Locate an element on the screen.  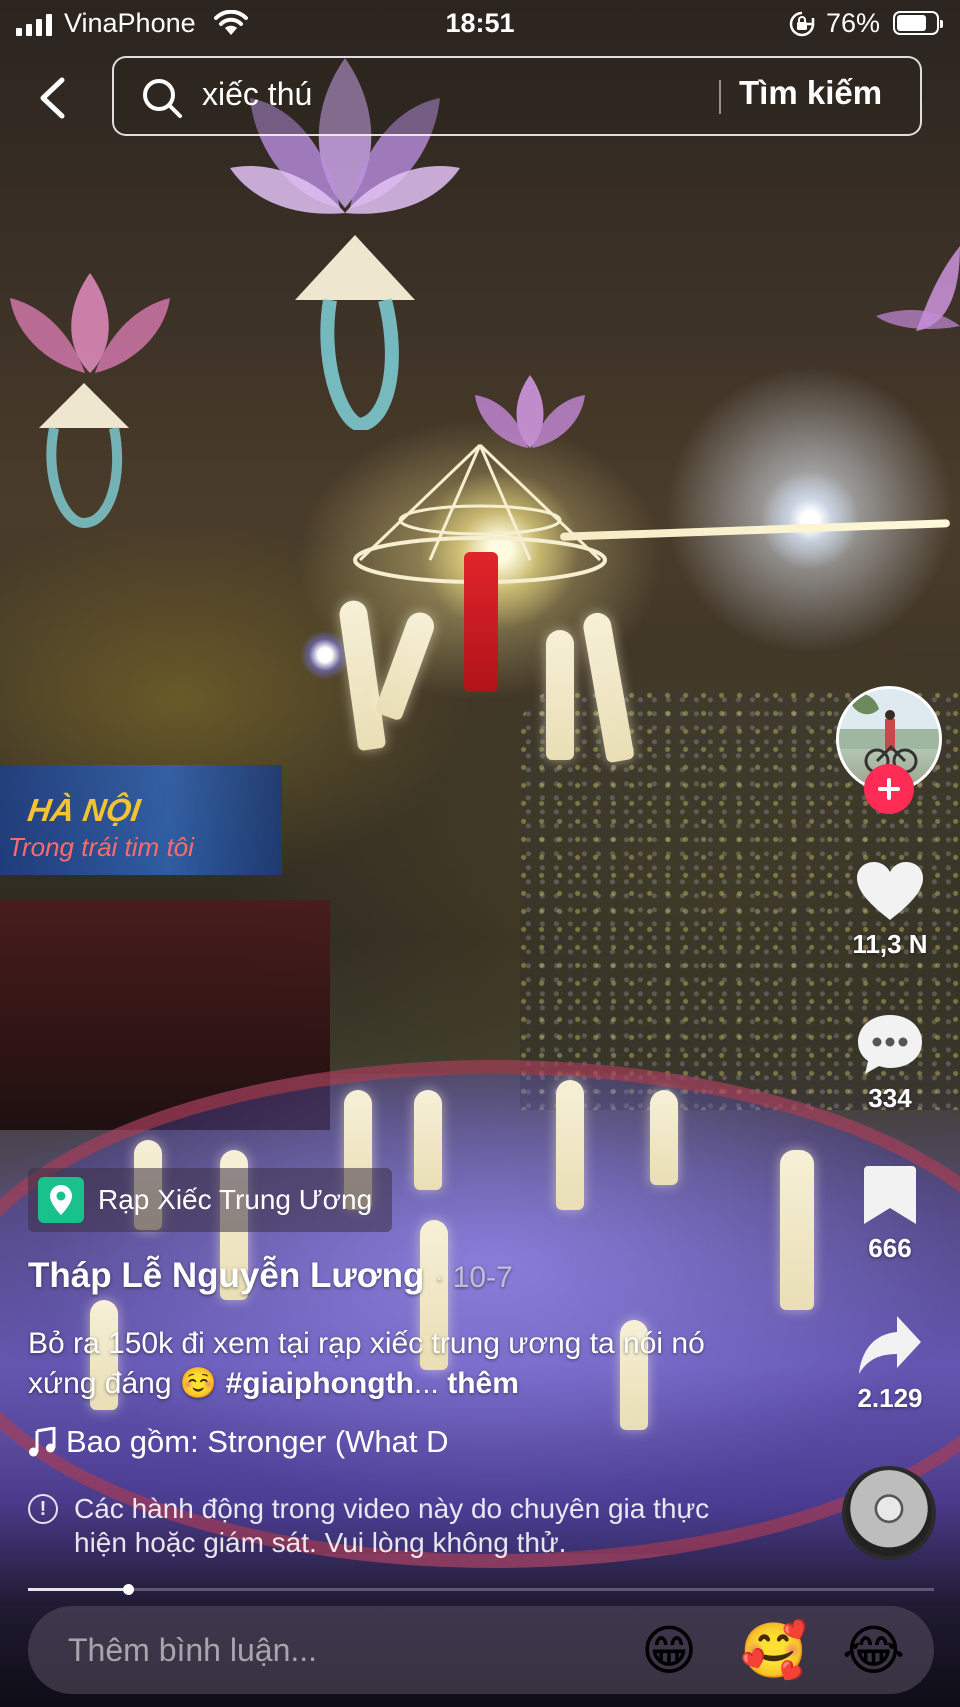
spotlight is located at coordinates (810, 520).